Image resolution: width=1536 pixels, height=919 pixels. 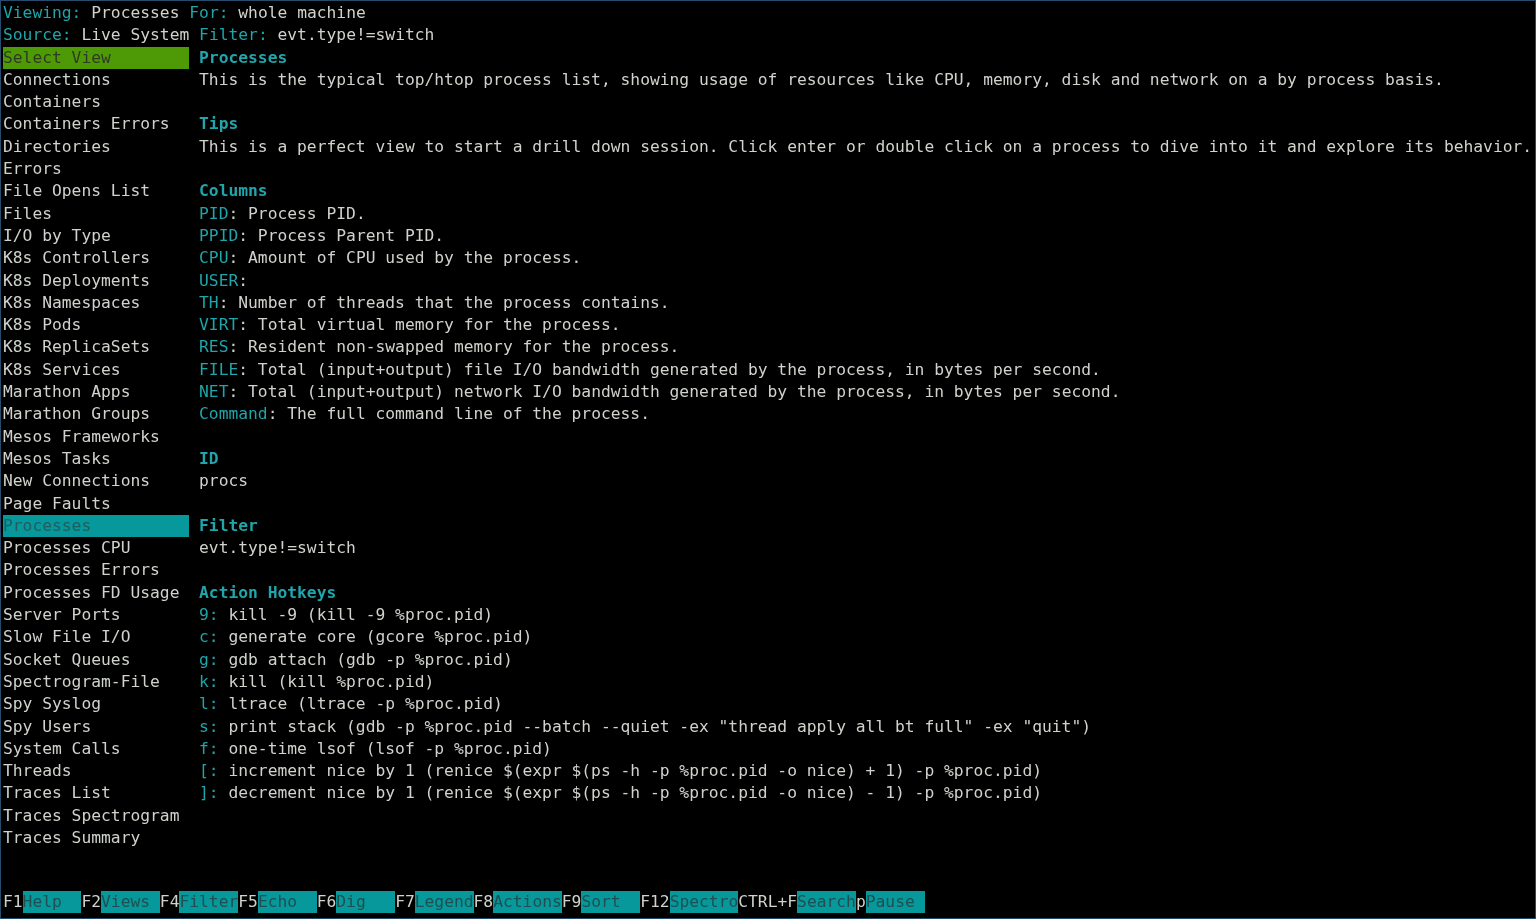 What do you see at coordinates (96, 370) in the screenshot?
I see `view-list-item: K8s Services` at bounding box center [96, 370].